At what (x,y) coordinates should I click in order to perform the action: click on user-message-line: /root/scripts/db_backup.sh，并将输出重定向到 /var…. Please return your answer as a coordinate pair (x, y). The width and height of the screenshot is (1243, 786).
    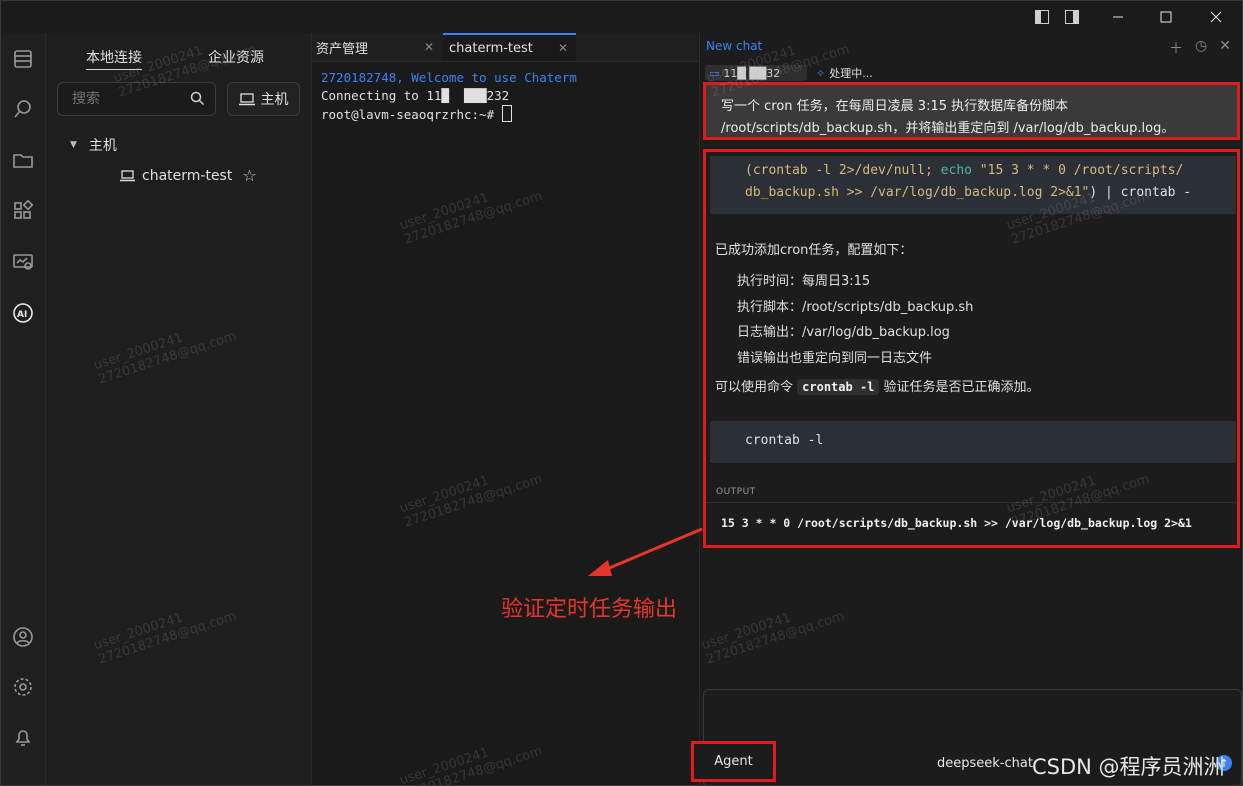
    Looking at the image, I should click on (948, 128).